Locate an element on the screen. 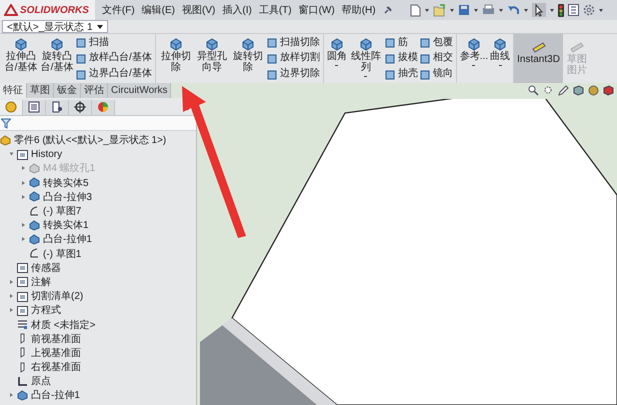 This screenshot has width=617, height=405. pointer-icon is located at coordinates (539, 10).